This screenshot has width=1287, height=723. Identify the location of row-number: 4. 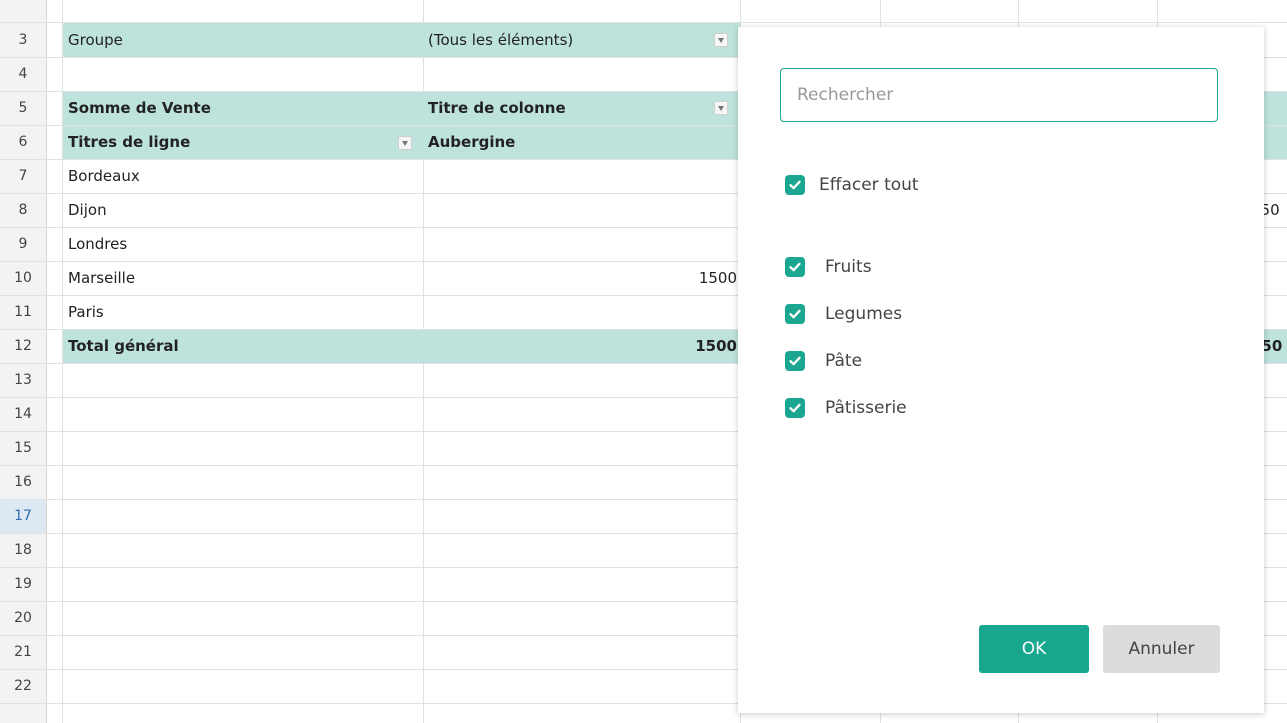
(23, 74).